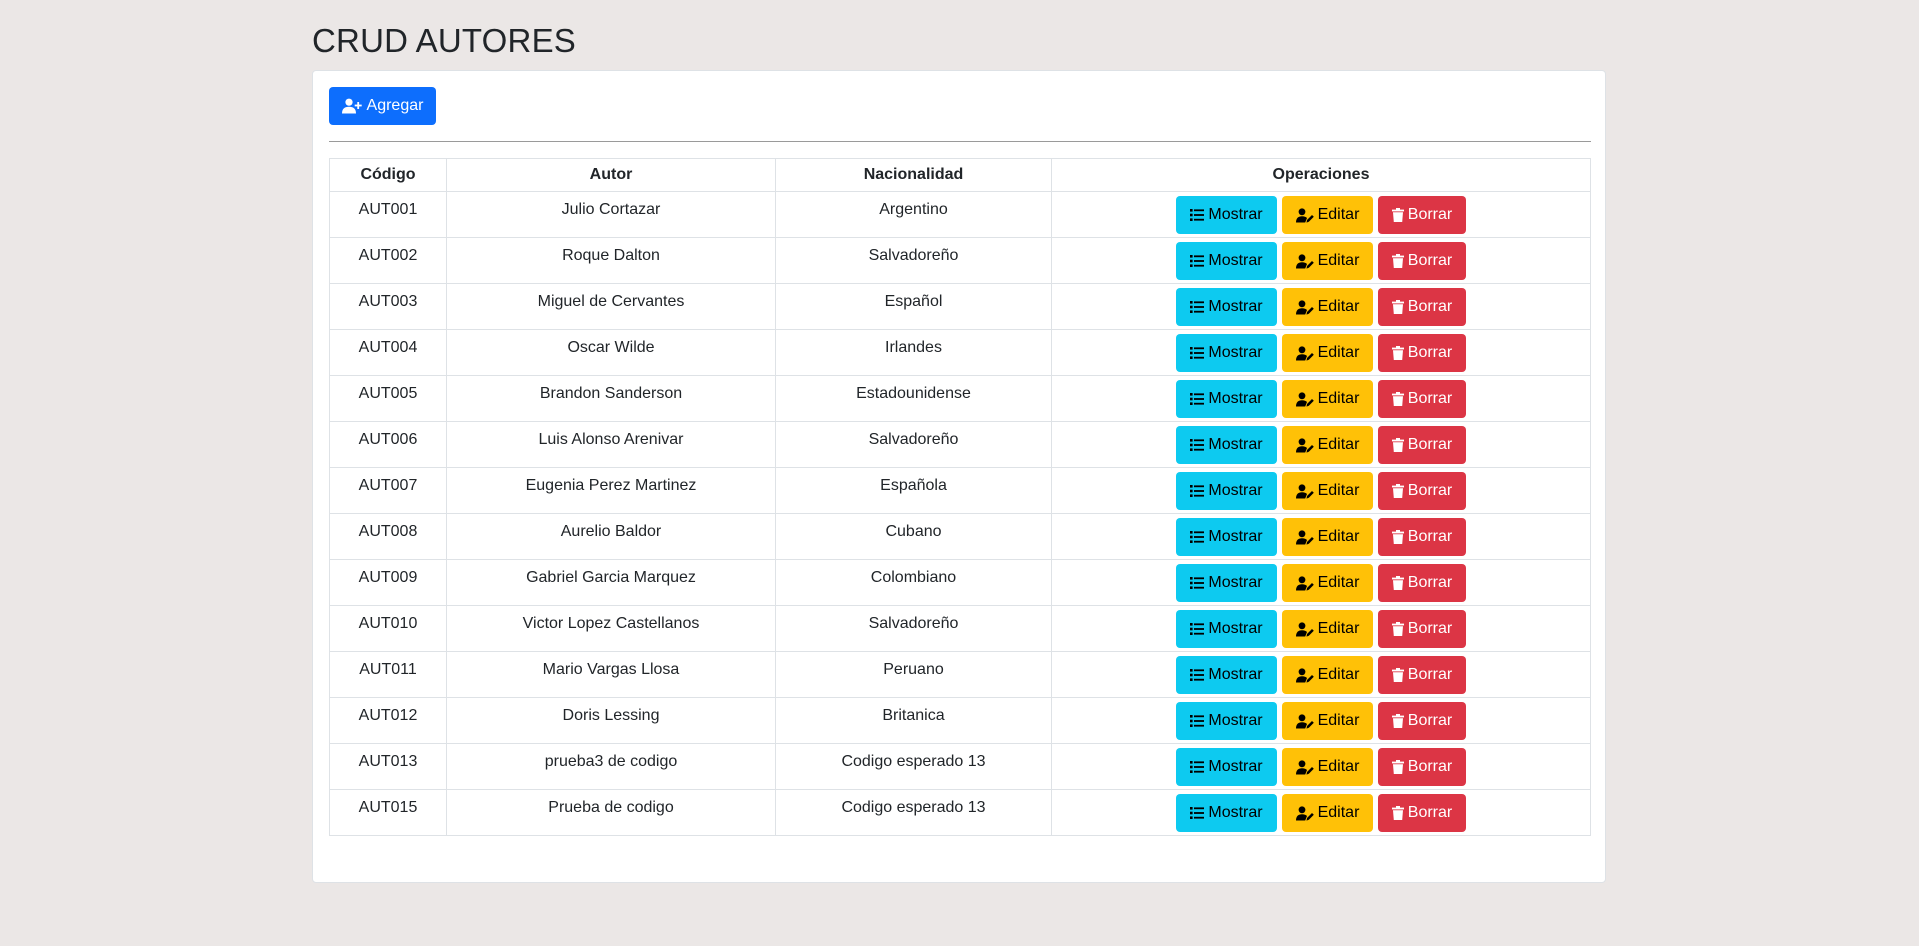 This screenshot has height=946, width=1919. I want to click on table-row: AUT005 Brandon Sanderson Estadounidense, so click(960, 398).